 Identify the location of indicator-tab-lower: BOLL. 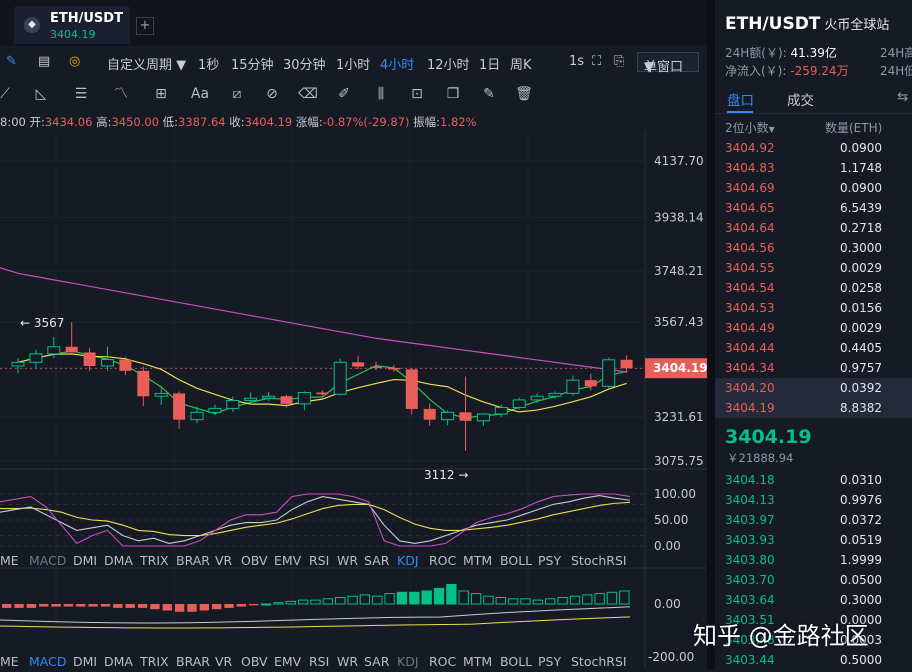
(516, 661).